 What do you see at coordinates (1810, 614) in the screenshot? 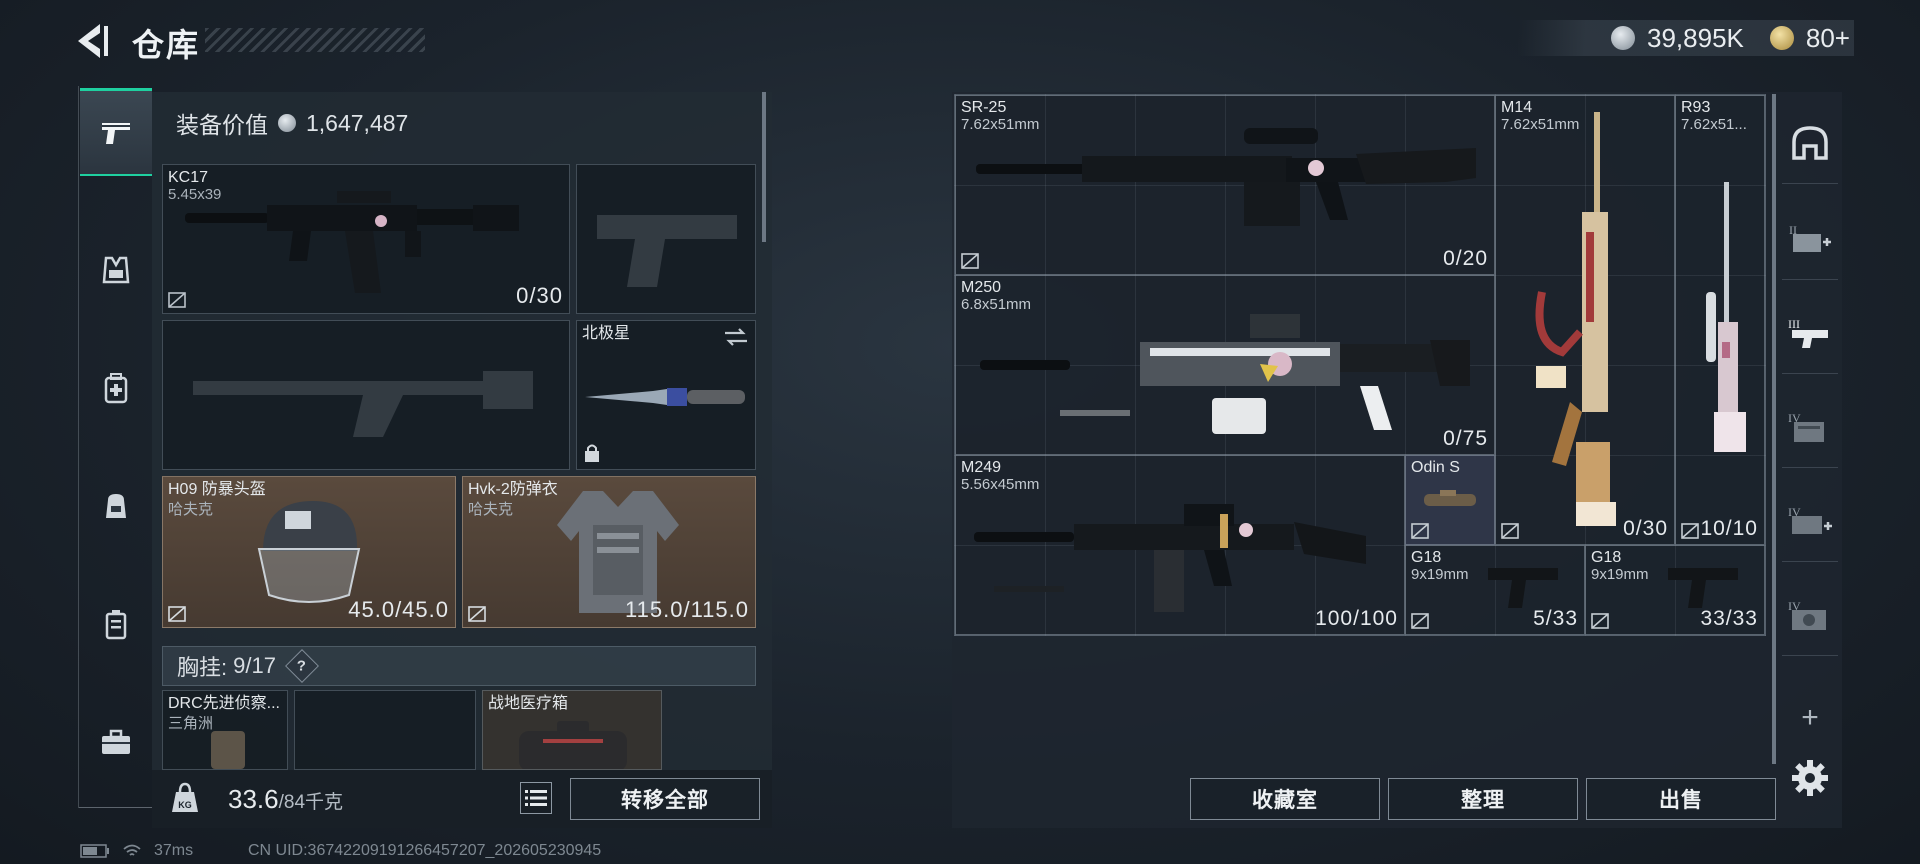
I see `tab-stash-4c: IV` at bounding box center [1810, 614].